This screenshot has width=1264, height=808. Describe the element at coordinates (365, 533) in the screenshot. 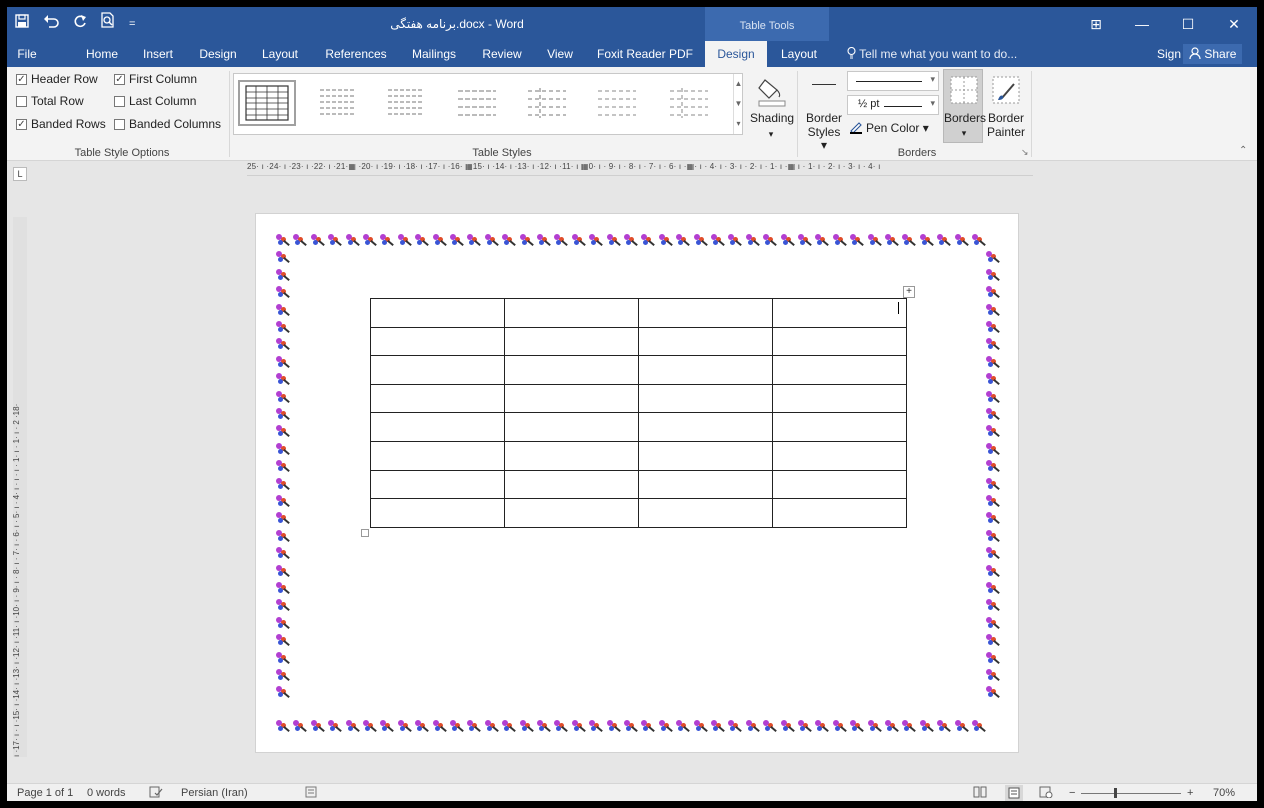

I see `table-resize-handle` at that location.